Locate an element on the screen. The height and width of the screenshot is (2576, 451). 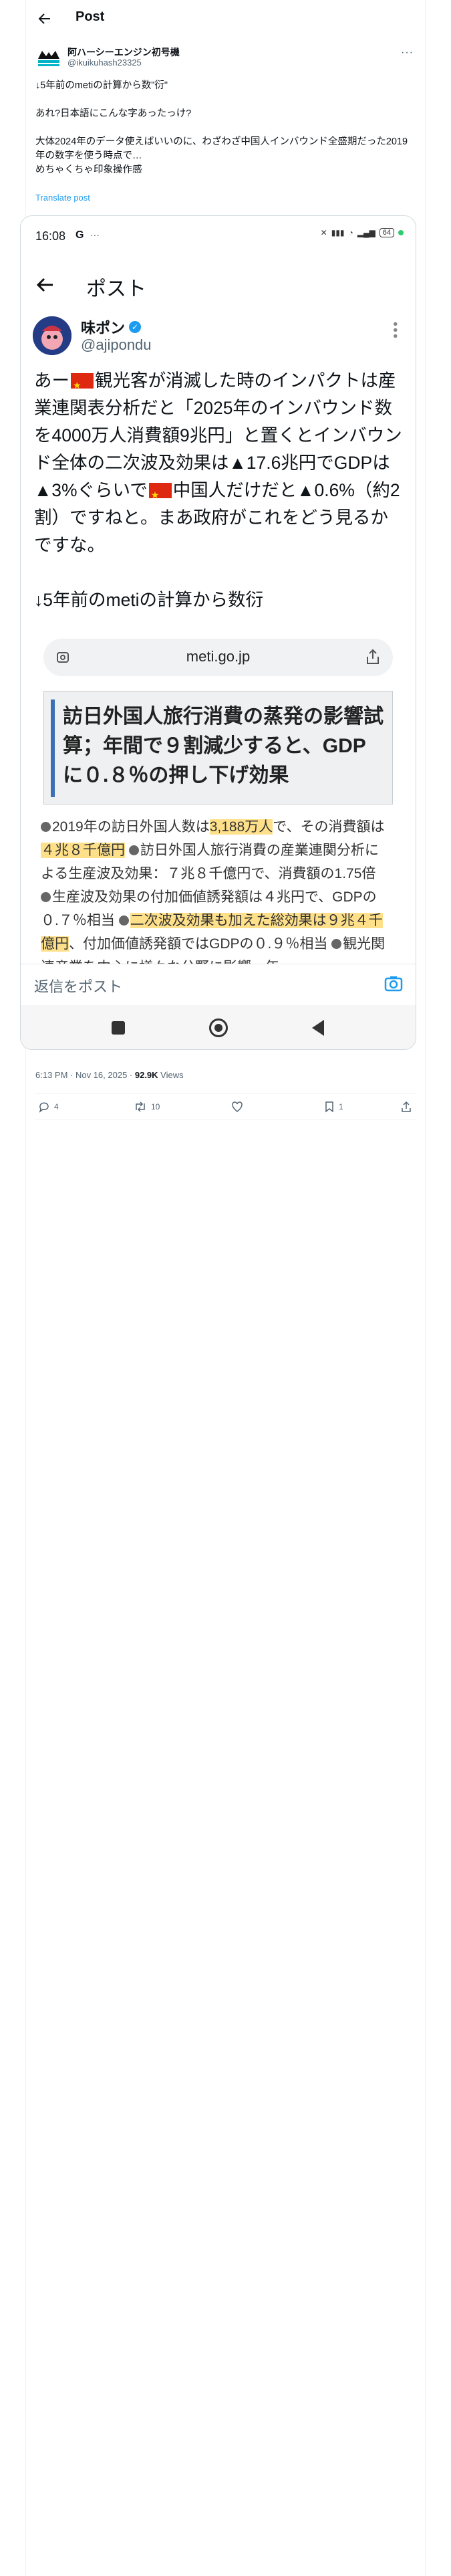
headline-accent-bar is located at coordinates (53, 748).